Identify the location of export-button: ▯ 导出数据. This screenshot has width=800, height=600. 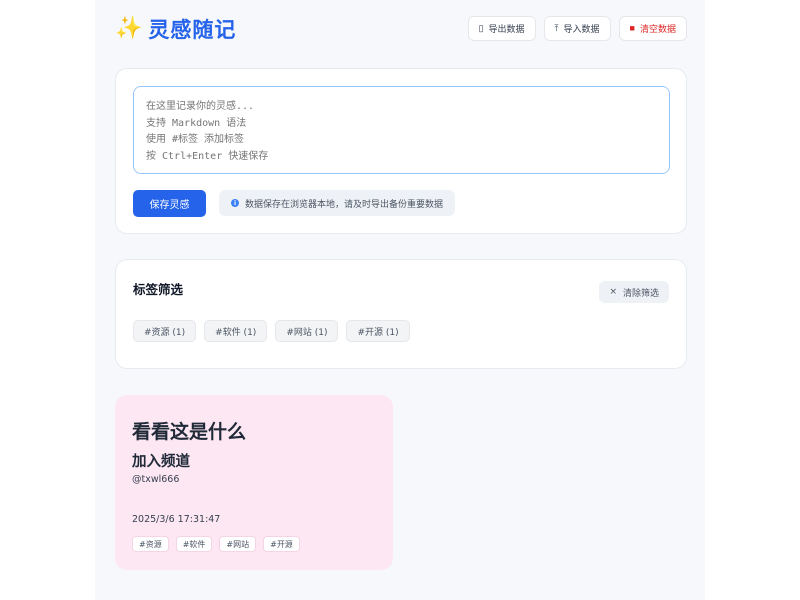
(501, 28).